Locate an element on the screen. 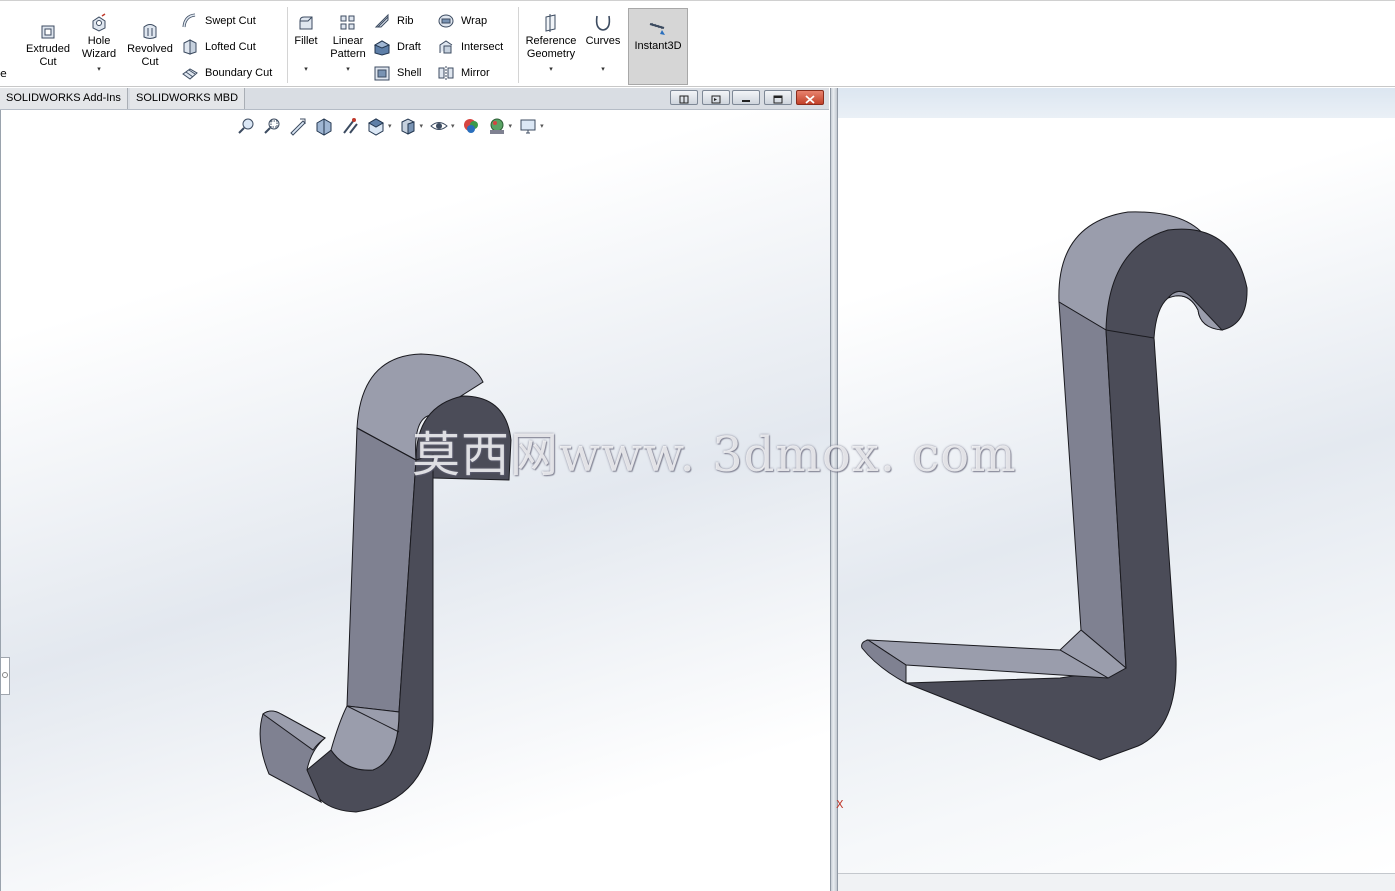 This screenshot has width=1395, height=891. revolved-cut-label: Revolved Cut is located at coordinates (150, 55).